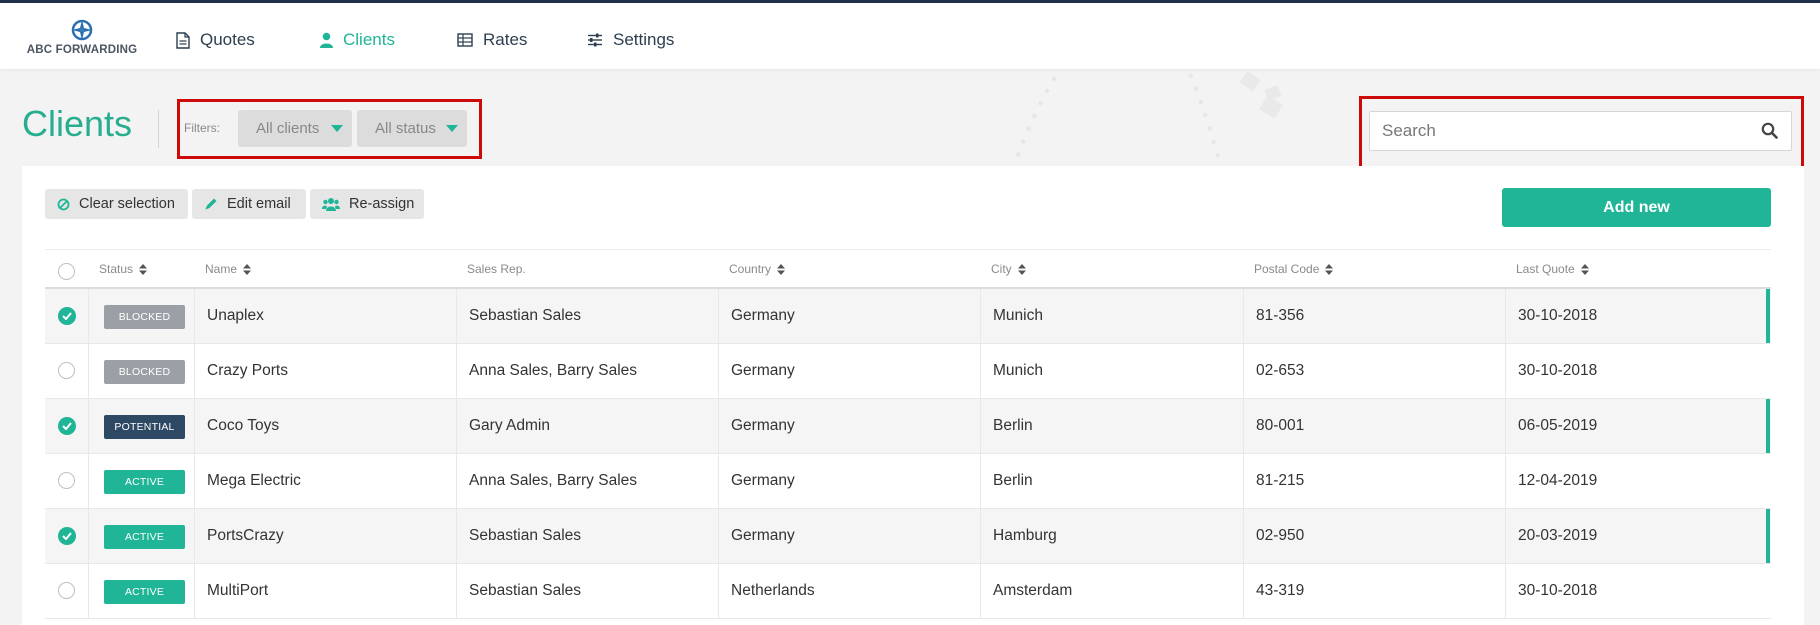 This screenshot has width=1820, height=625. I want to click on country: Netherlands, so click(773, 590).